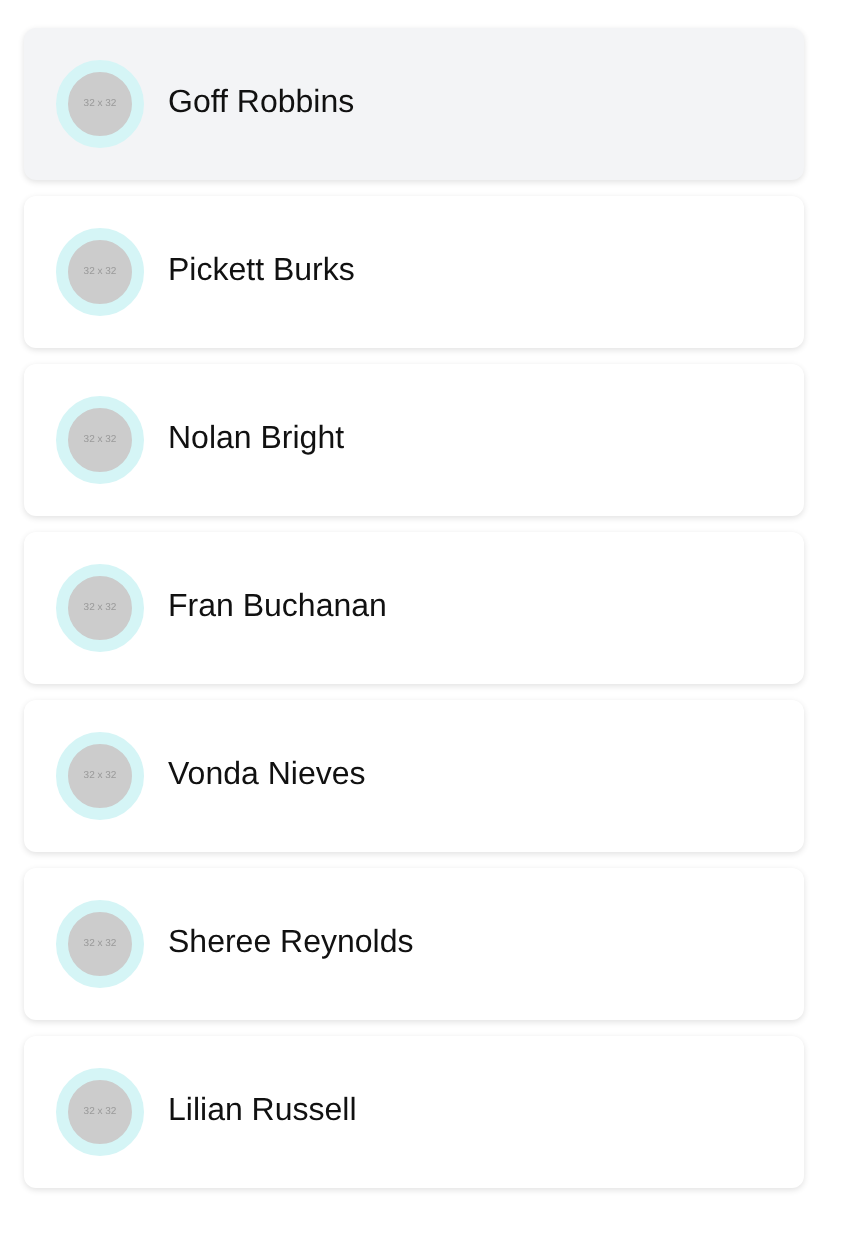 Image resolution: width=852 pixels, height=1244 pixels. I want to click on contact-name: Goff Robbins, so click(261, 104).